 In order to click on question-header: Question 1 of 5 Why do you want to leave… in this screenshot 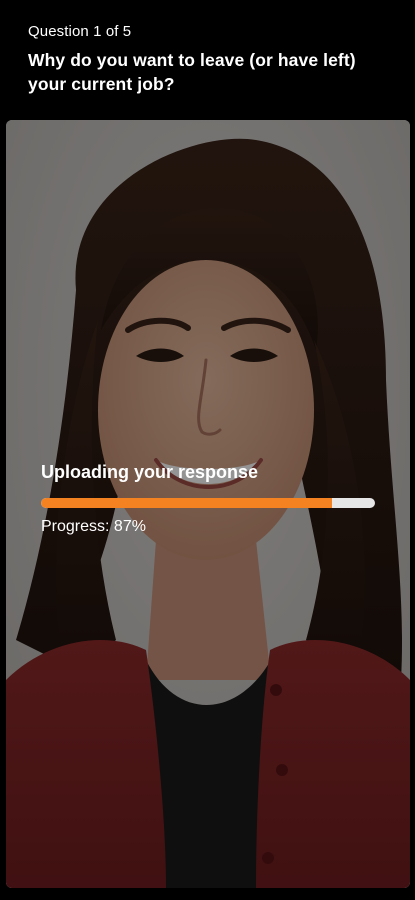, I will do `click(213, 59)`.